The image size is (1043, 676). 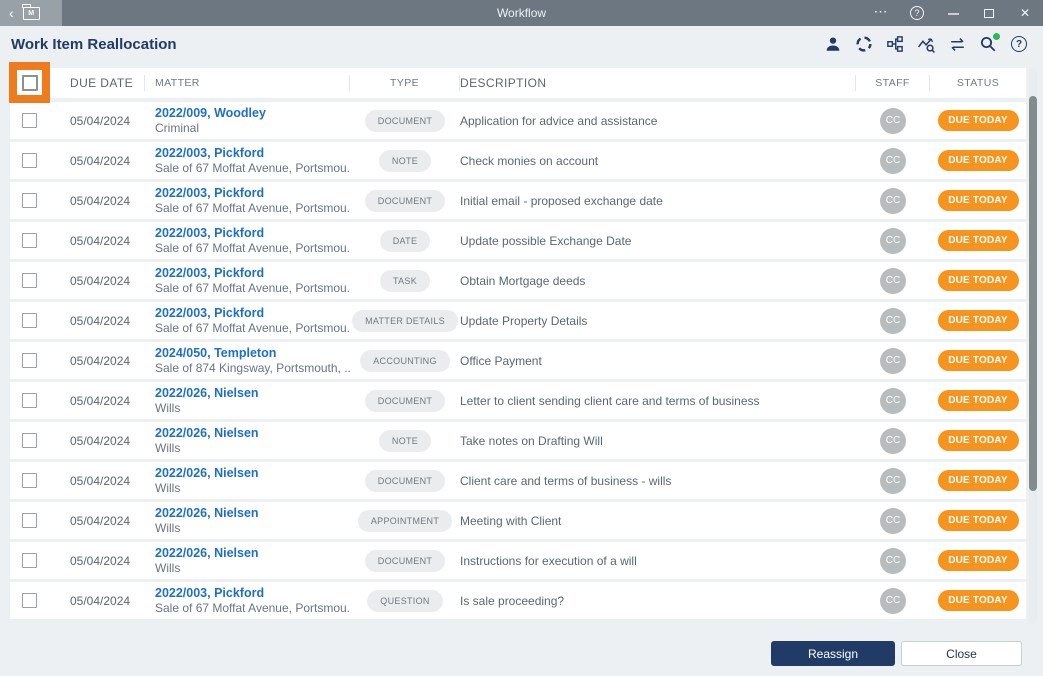 I want to click on matter-folder-icon: M, so click(x=31, y=11).